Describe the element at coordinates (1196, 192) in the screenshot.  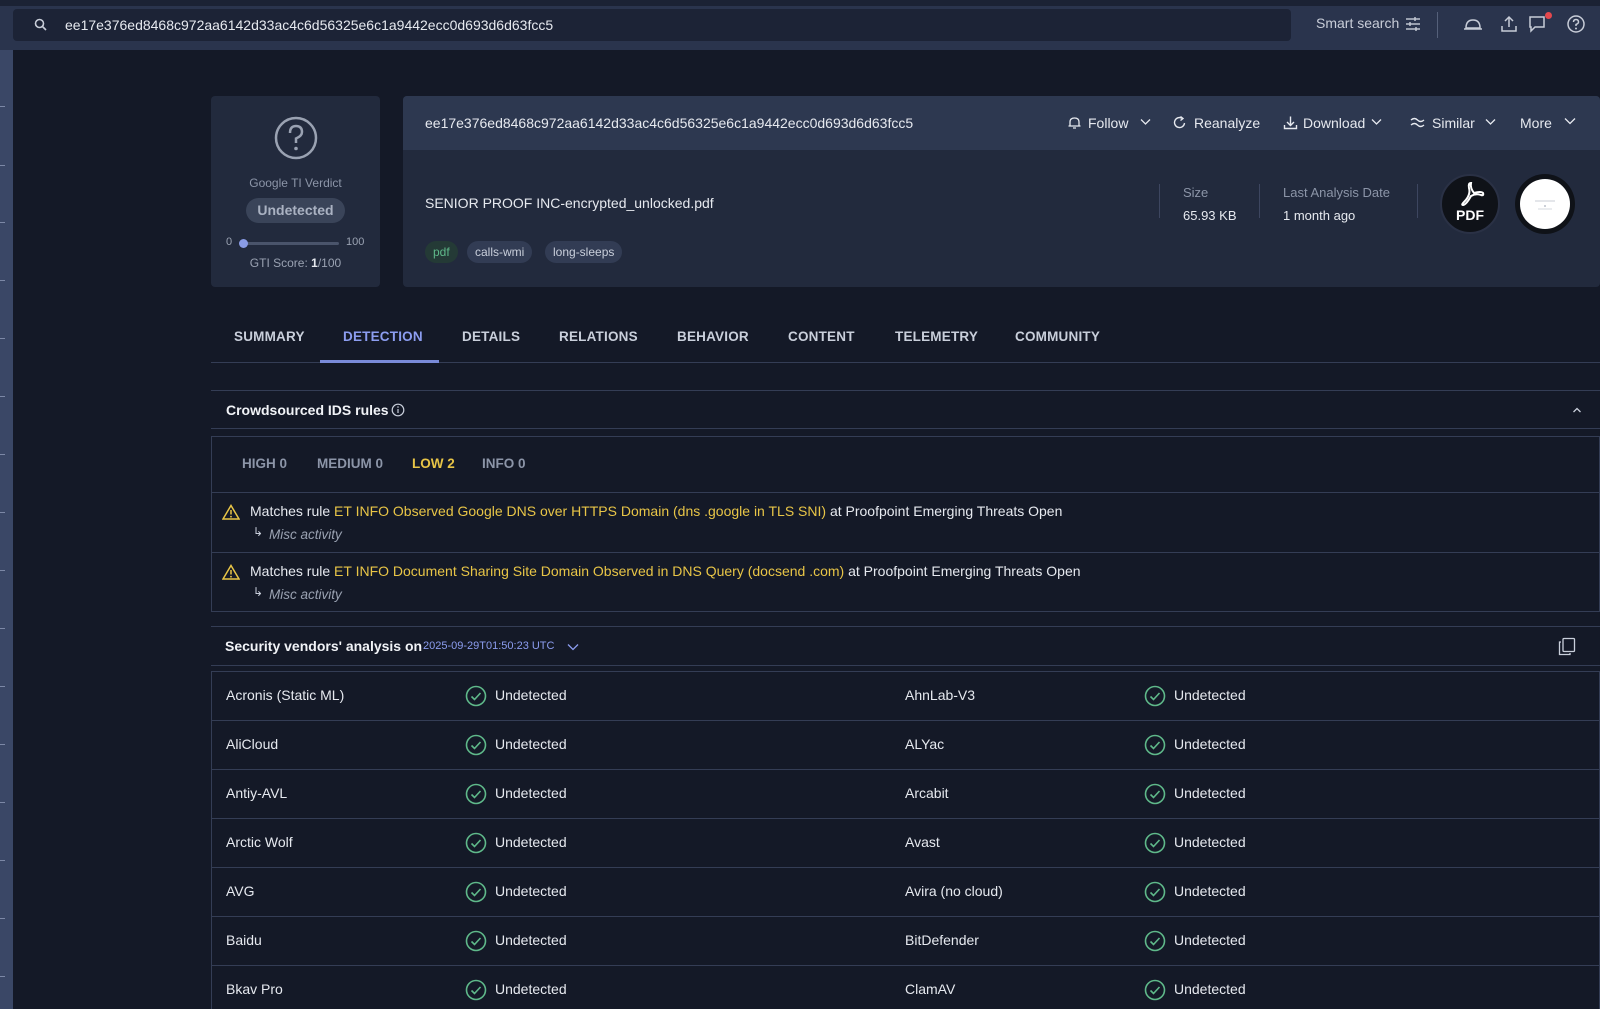
I see `size-label: Size` at that location.